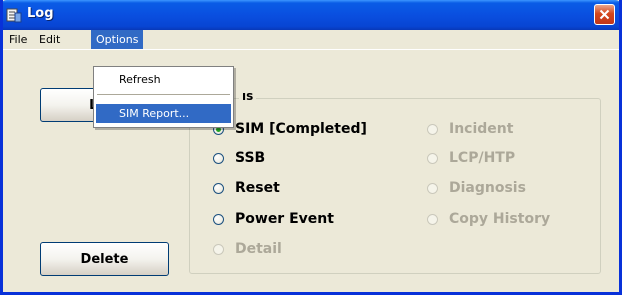  What do you see at coordinates (248, 96) in the screenshot?
I see `groupbox-legend: ıs` at bounding box center [248, 96].